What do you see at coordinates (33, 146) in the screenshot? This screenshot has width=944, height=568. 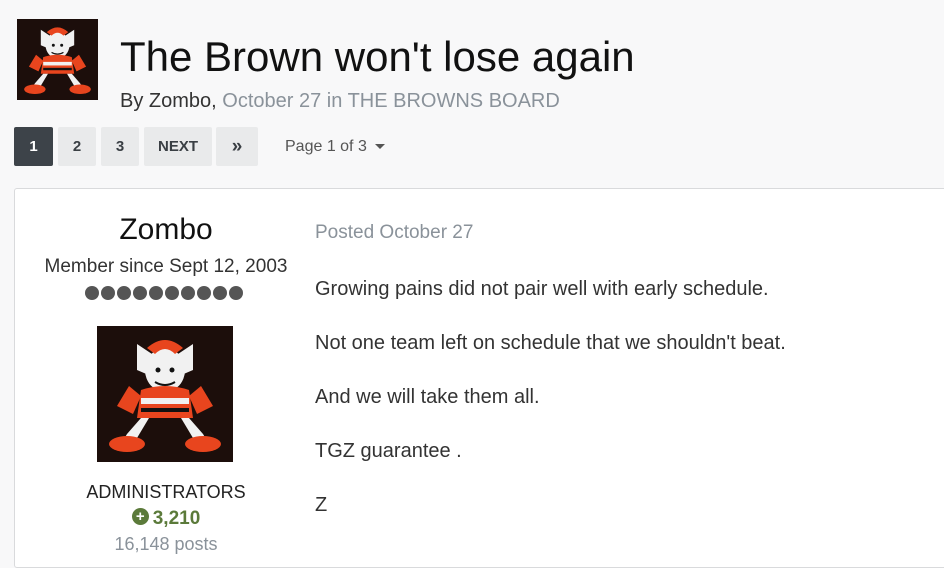 I see `page-button-1: 1` at bounding box center [33, 146].